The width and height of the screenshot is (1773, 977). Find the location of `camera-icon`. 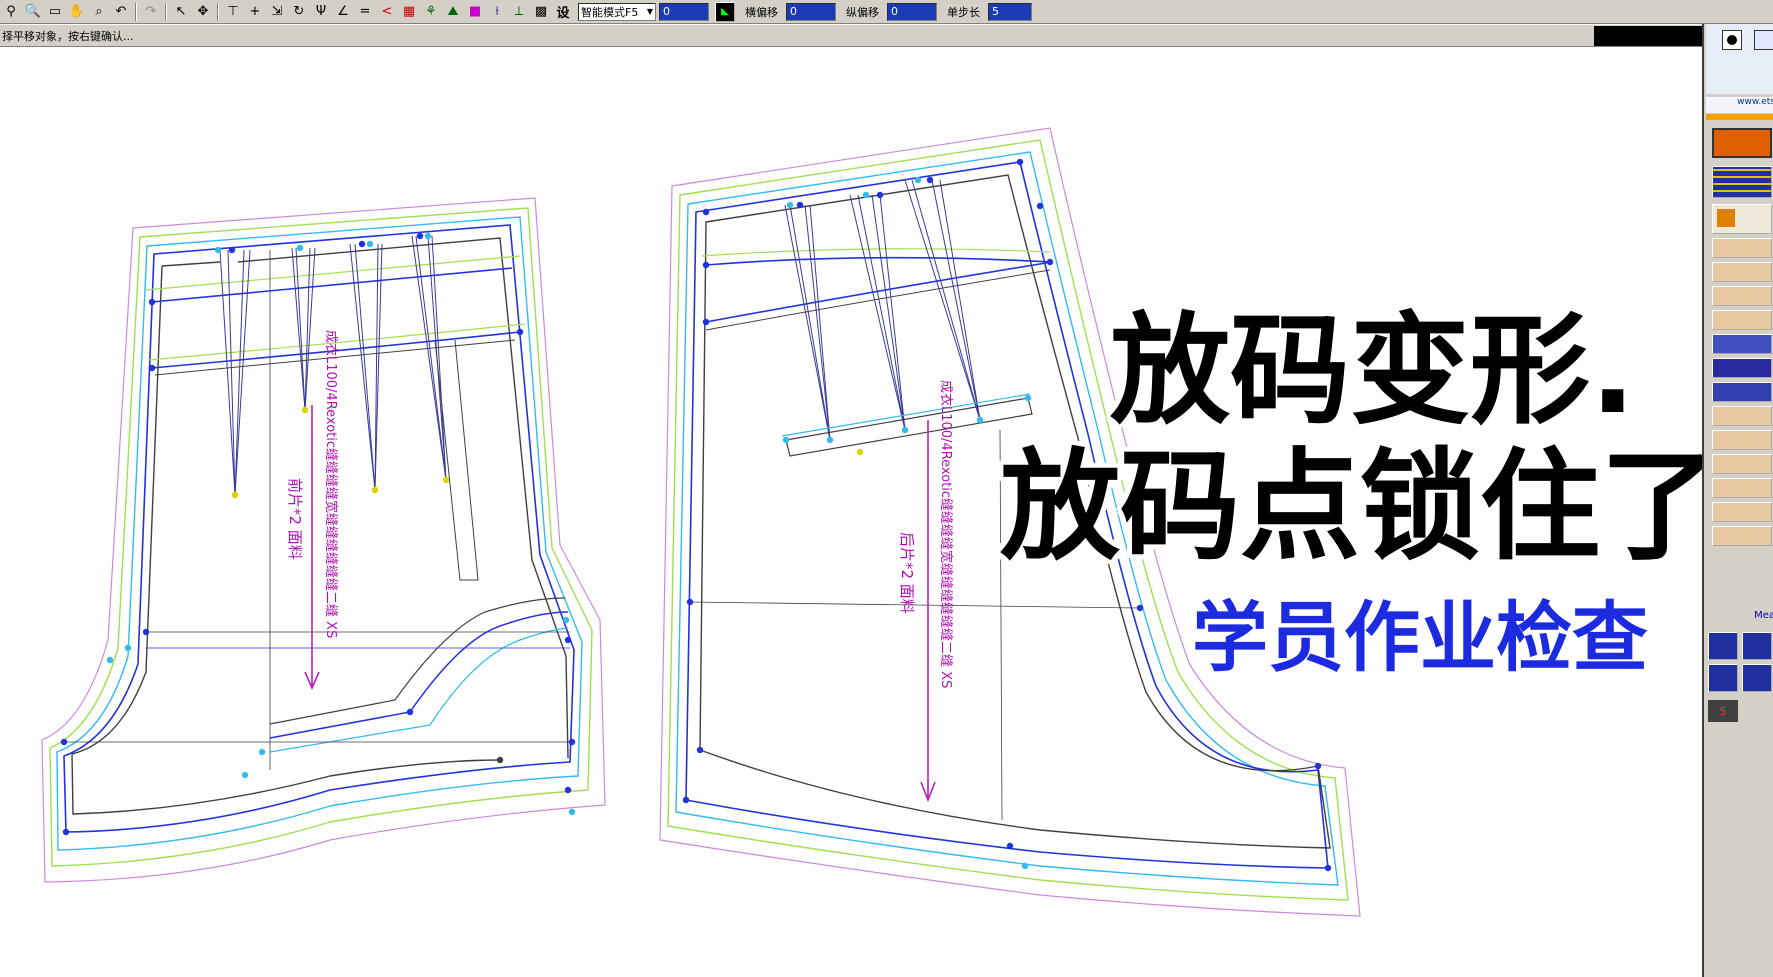

camera-icon is located at coordinates (1732, 40).